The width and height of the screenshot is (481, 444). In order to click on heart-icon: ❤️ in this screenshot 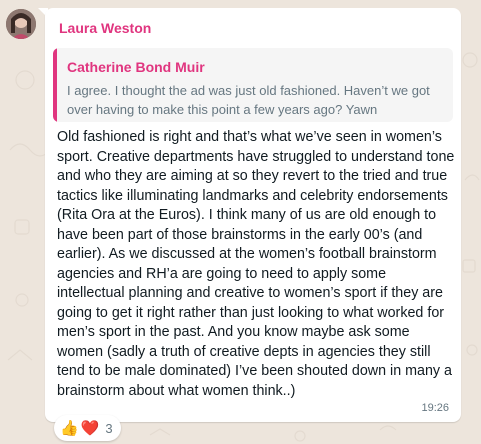, I will do `click(90, 428)`.